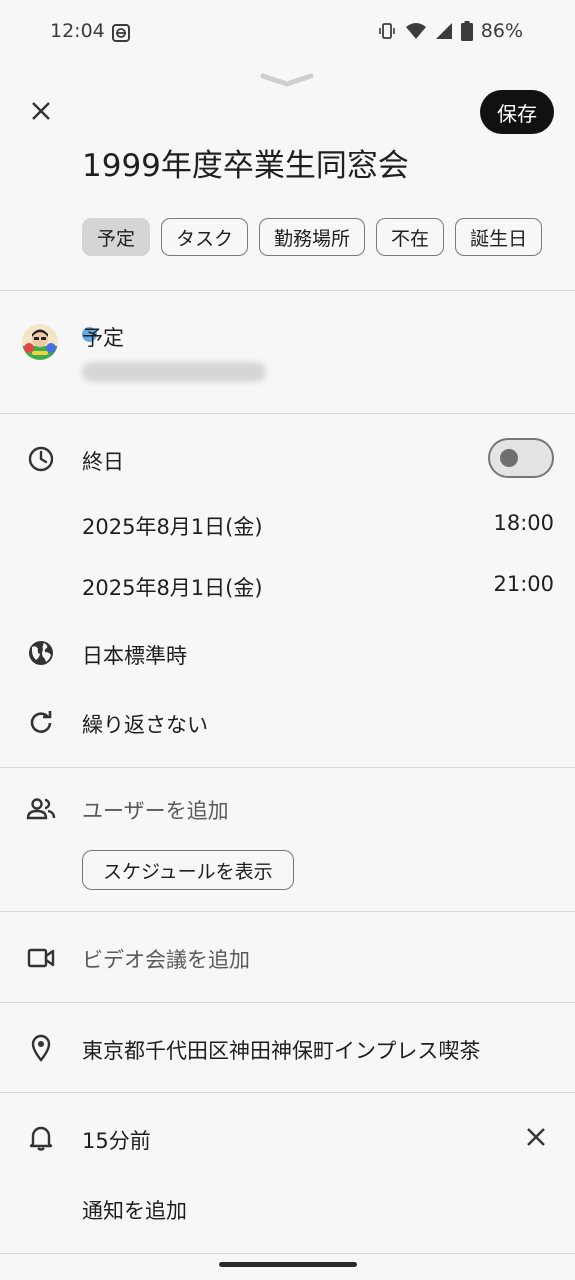 This screenshot has width=575, height=1280. What do you see at coordinates (501, 31) in the screenshot?
I see `battery-percent: 86%` at bounding box center [501, 31].